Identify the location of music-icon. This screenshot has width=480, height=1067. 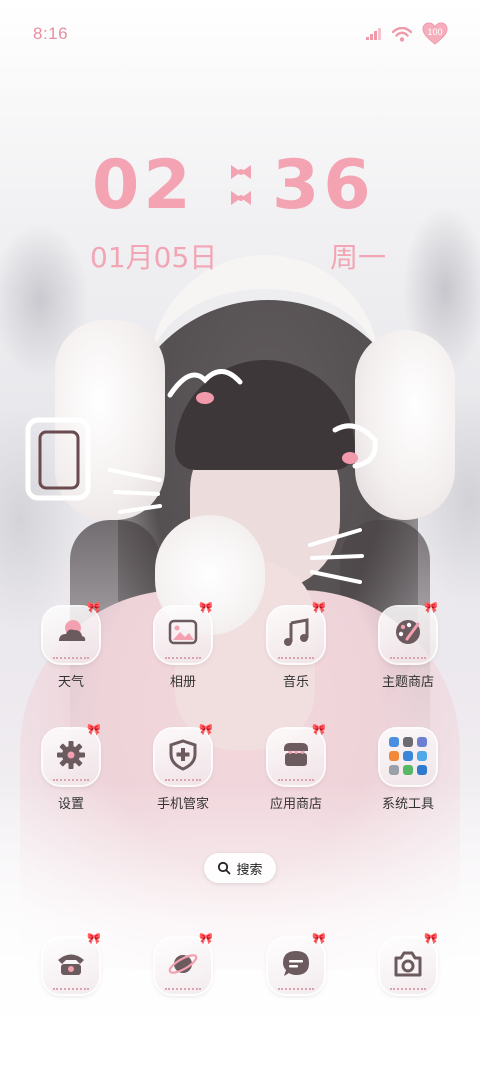
(296, 632).